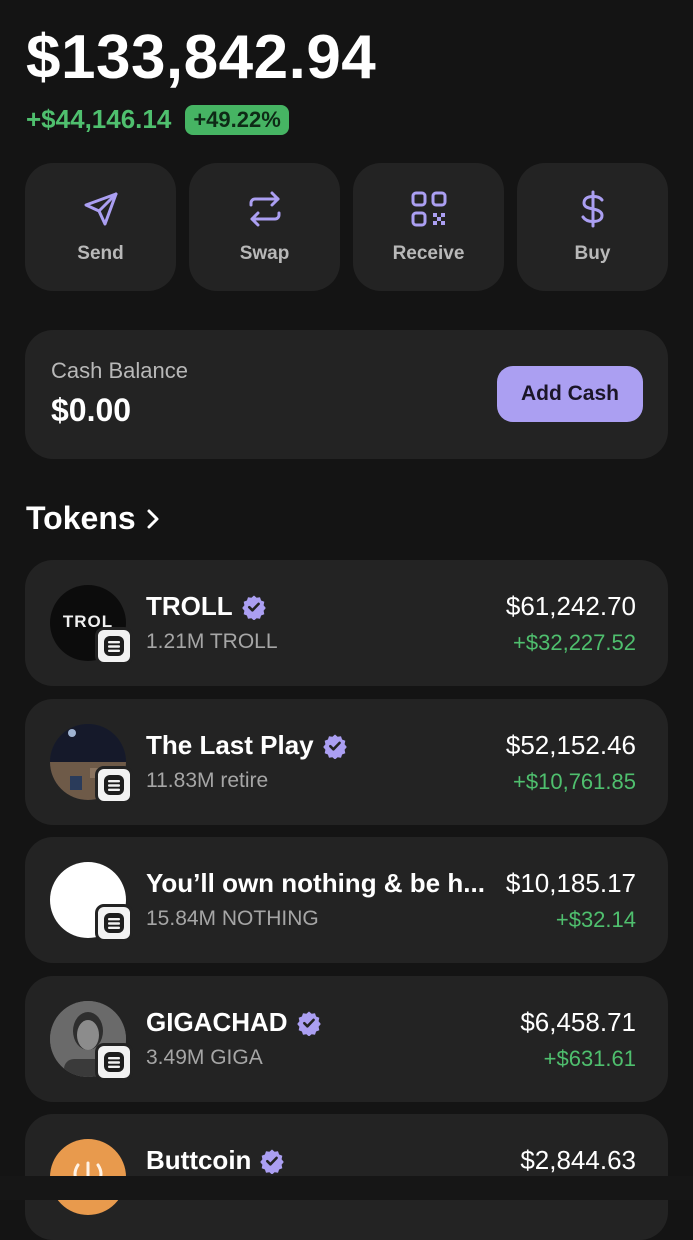 Image resolution: width=693 pixels, height=1240 pixels. Describe the element at coordinates (204, 1057) in the screenshot. I see `token-amount: 3.49M GIGA` at that location.